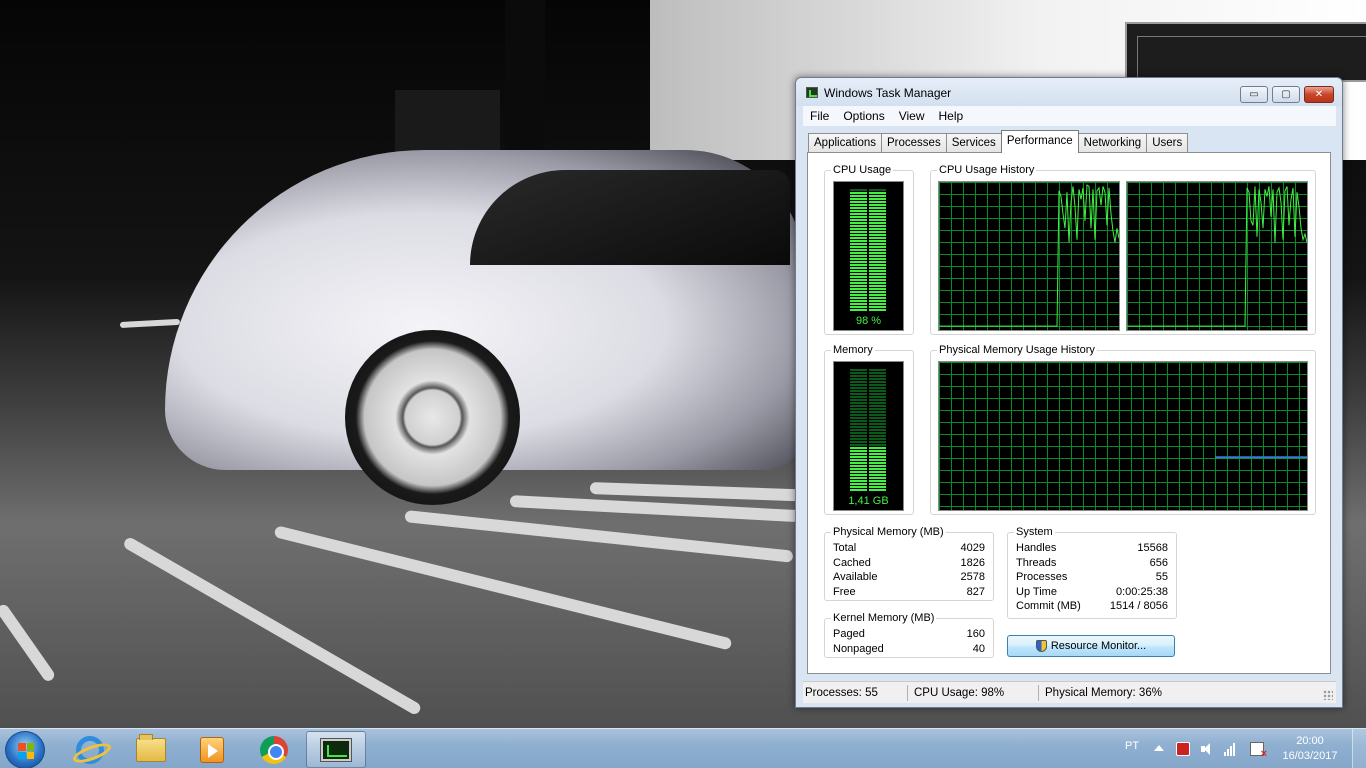 The width and height of the screenshot is (1366, 768). Describe the element at coordinates (1208, 749) in the screenshot. I see `volume-icon` at that location.